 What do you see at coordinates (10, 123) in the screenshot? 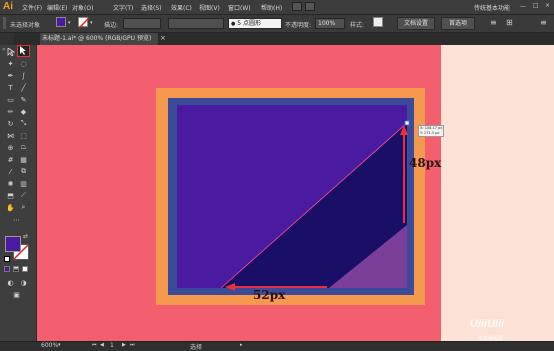
I see `rotate-icon: ↻` at bounding box center [10, 123].